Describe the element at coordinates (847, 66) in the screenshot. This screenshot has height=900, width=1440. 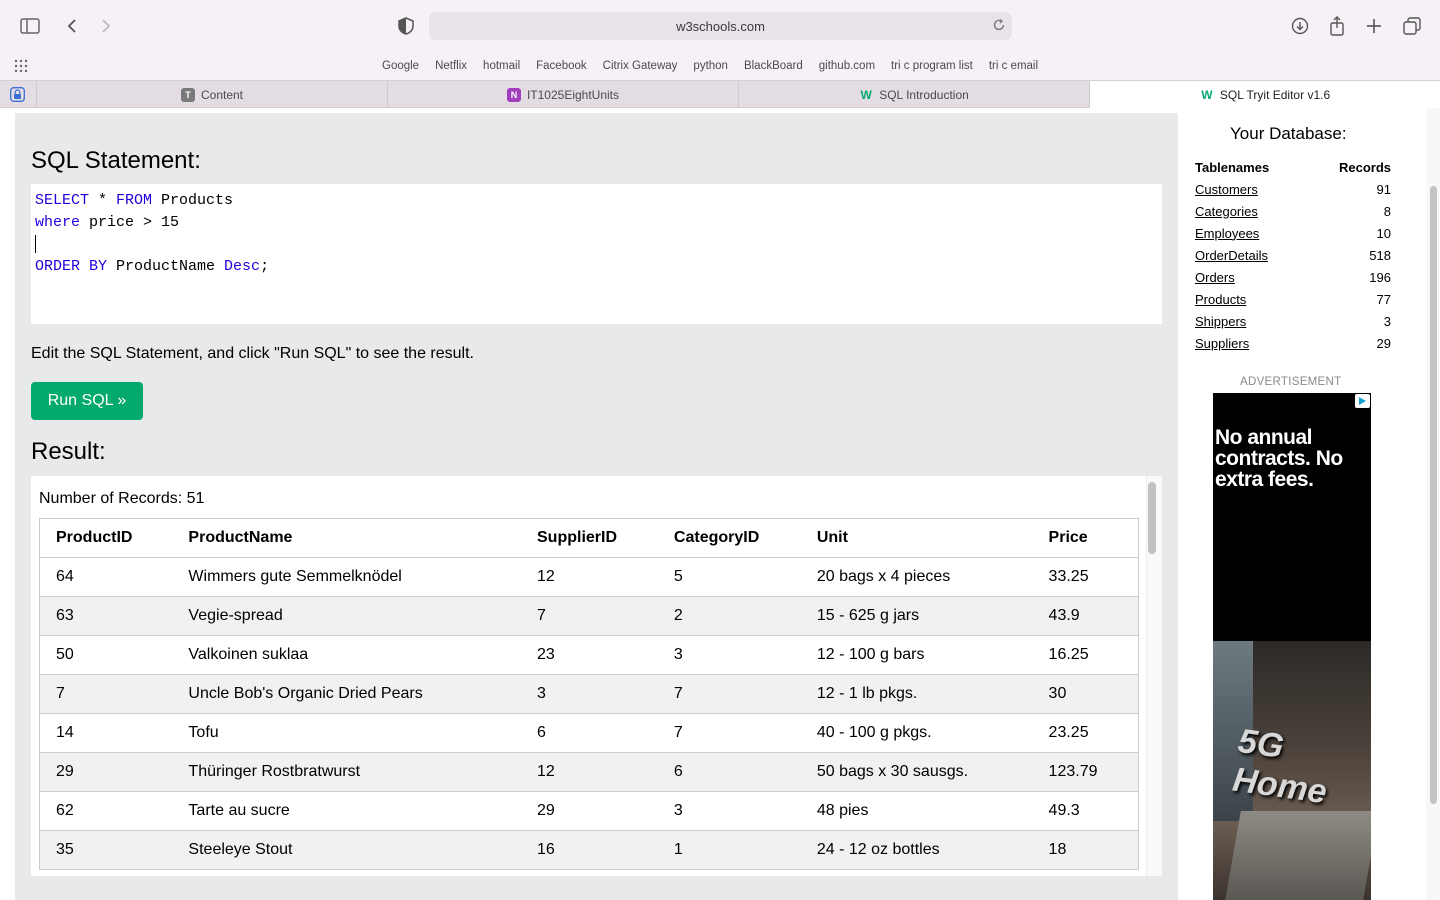
I see `bookmark-github: github.com` at that location.